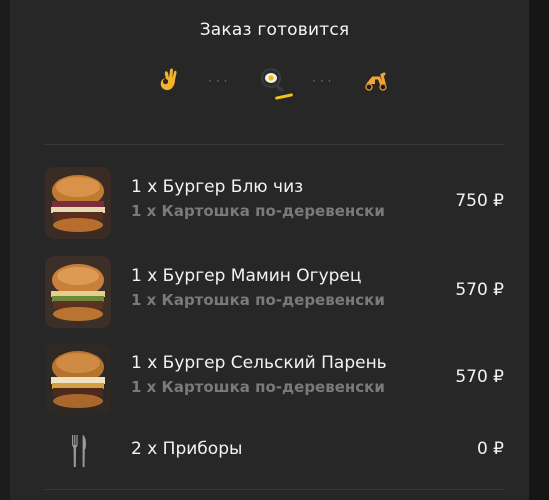 The height and width of the screenshot is (500, 549). What do you see at coordinates (479, 201) in the screenshot?
I see `item-price: 750 ₽` at bounding box center [479, 201].